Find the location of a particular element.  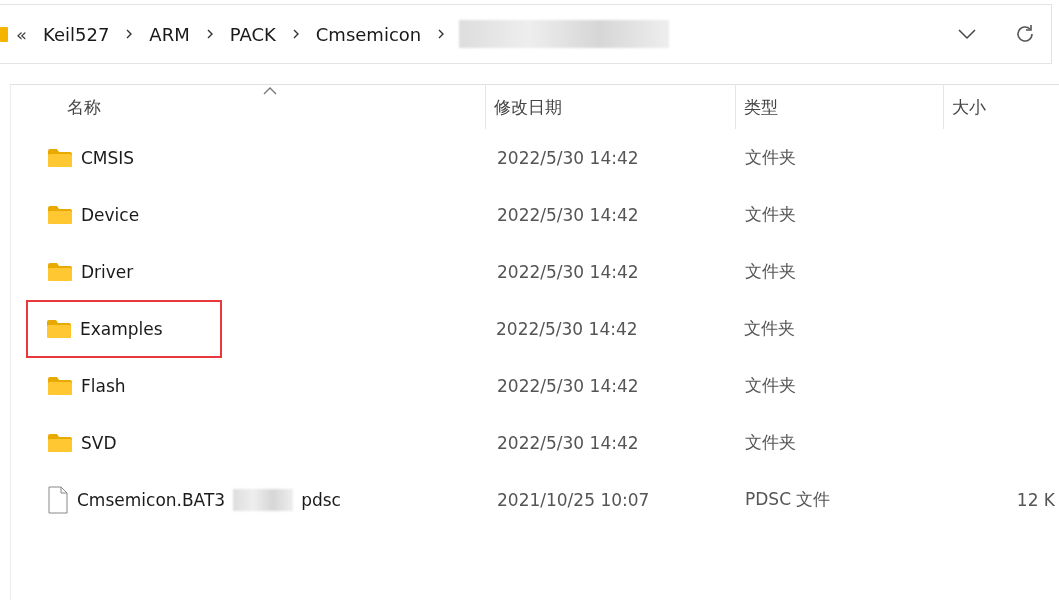

column-header: 修改日期 is located at coordinates (611, 107).